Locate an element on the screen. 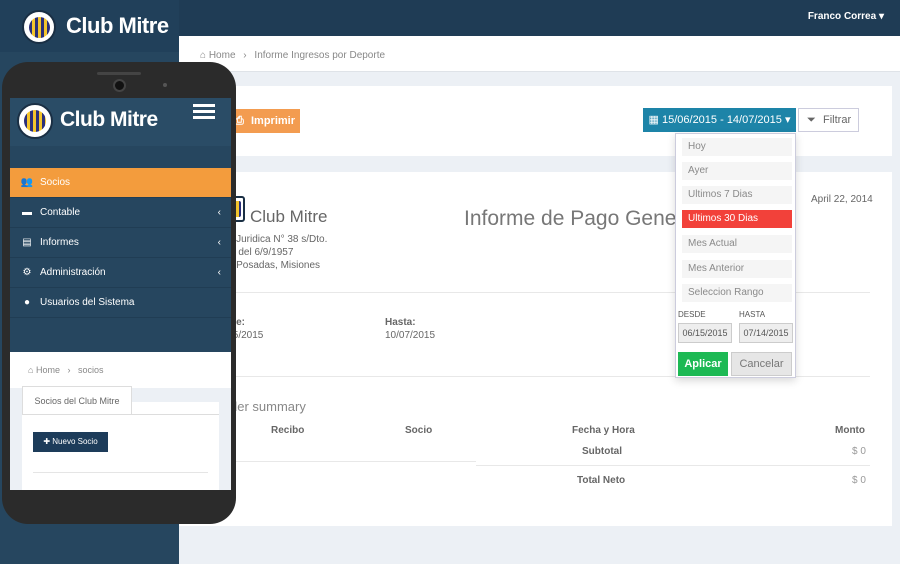 The width and height of the screenshot is (900, 564). tab-socios-club: Socios del Club Mitre is located at coordinates (77, 400).